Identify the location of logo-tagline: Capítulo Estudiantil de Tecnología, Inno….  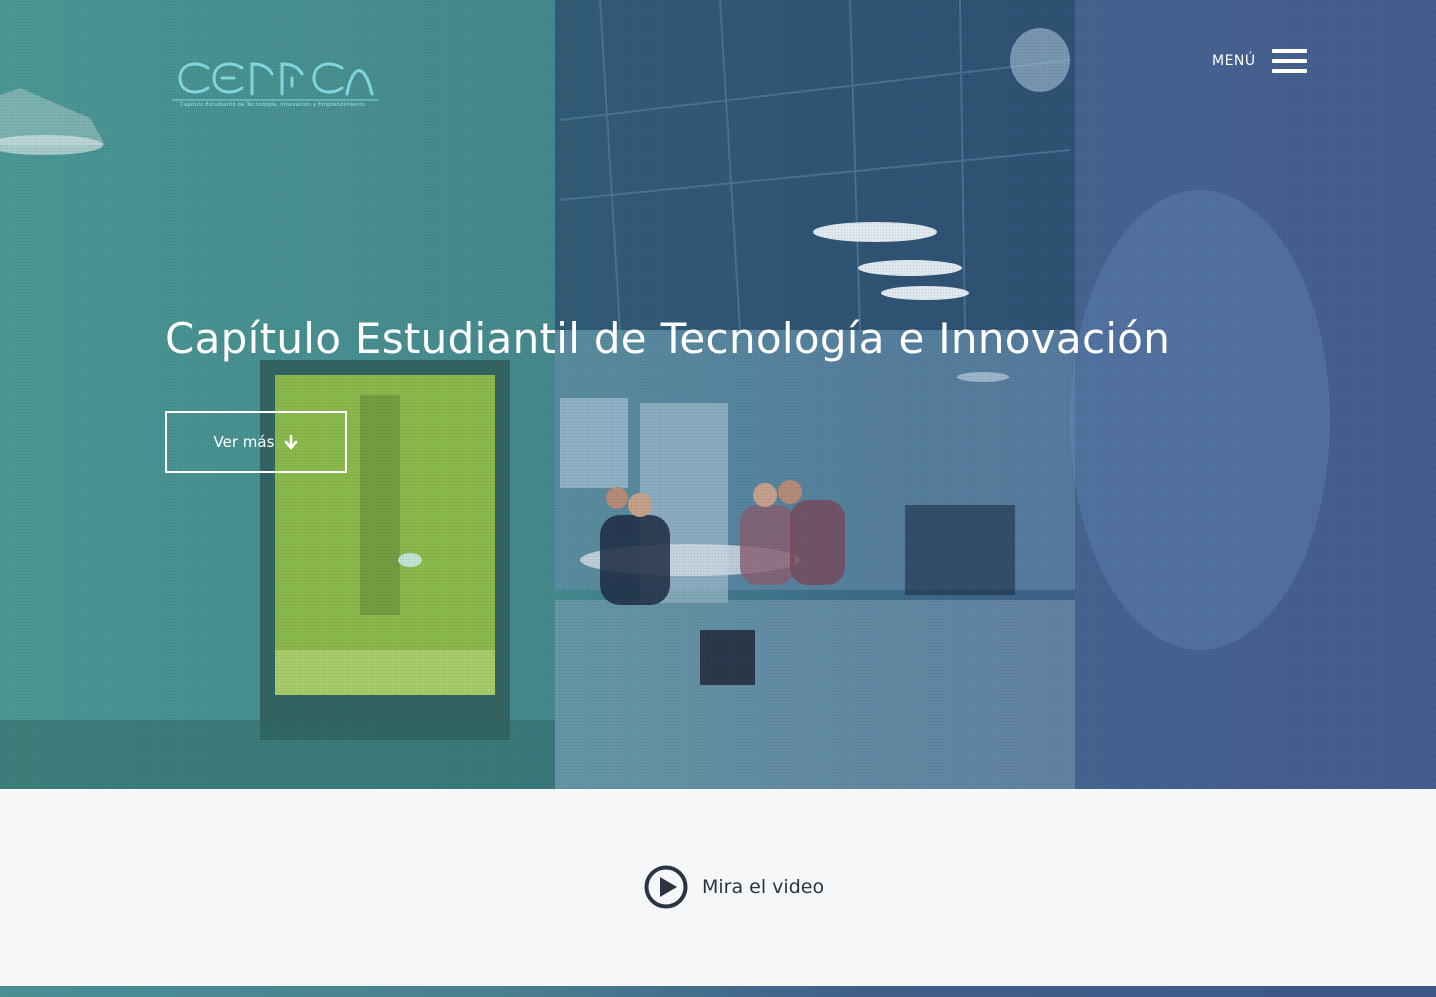
(273, 105).